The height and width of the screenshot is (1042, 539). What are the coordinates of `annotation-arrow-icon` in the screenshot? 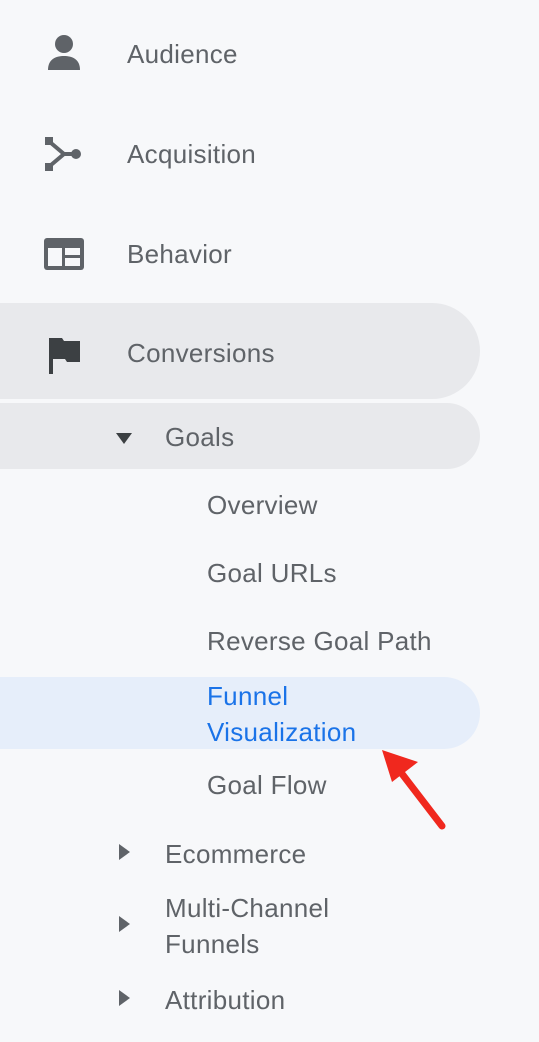 It's located at (414, 790).